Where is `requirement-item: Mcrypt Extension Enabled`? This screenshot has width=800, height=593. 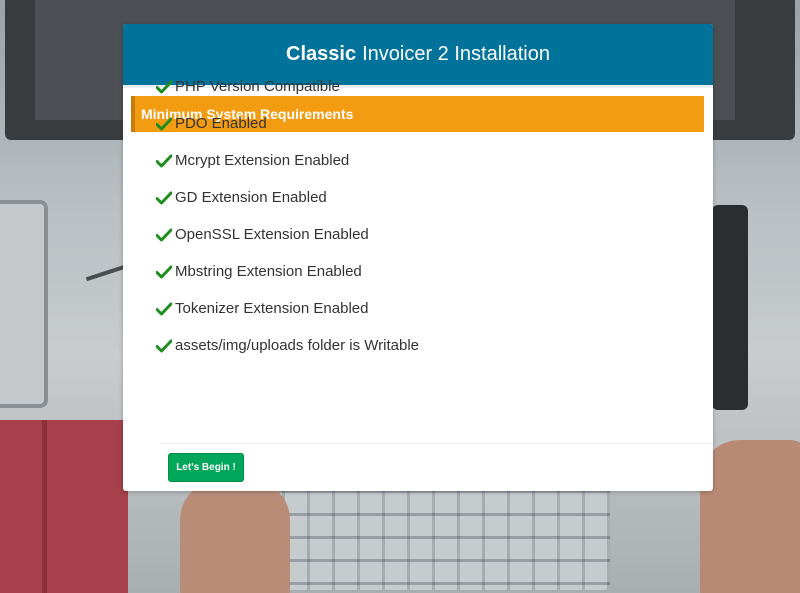
requirement-item: Mcrypt Extension Enabled is located at coordinates (287, 160).